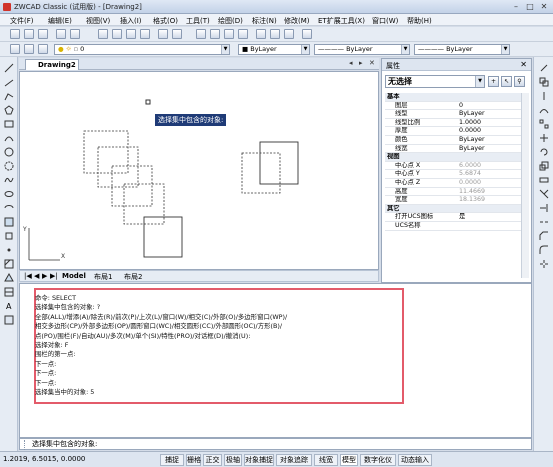 The image size is (553, 467). Describe the element at coordinates (419, 21) in the screenshot. I see `menu-help: 帮助(H)` at that location.